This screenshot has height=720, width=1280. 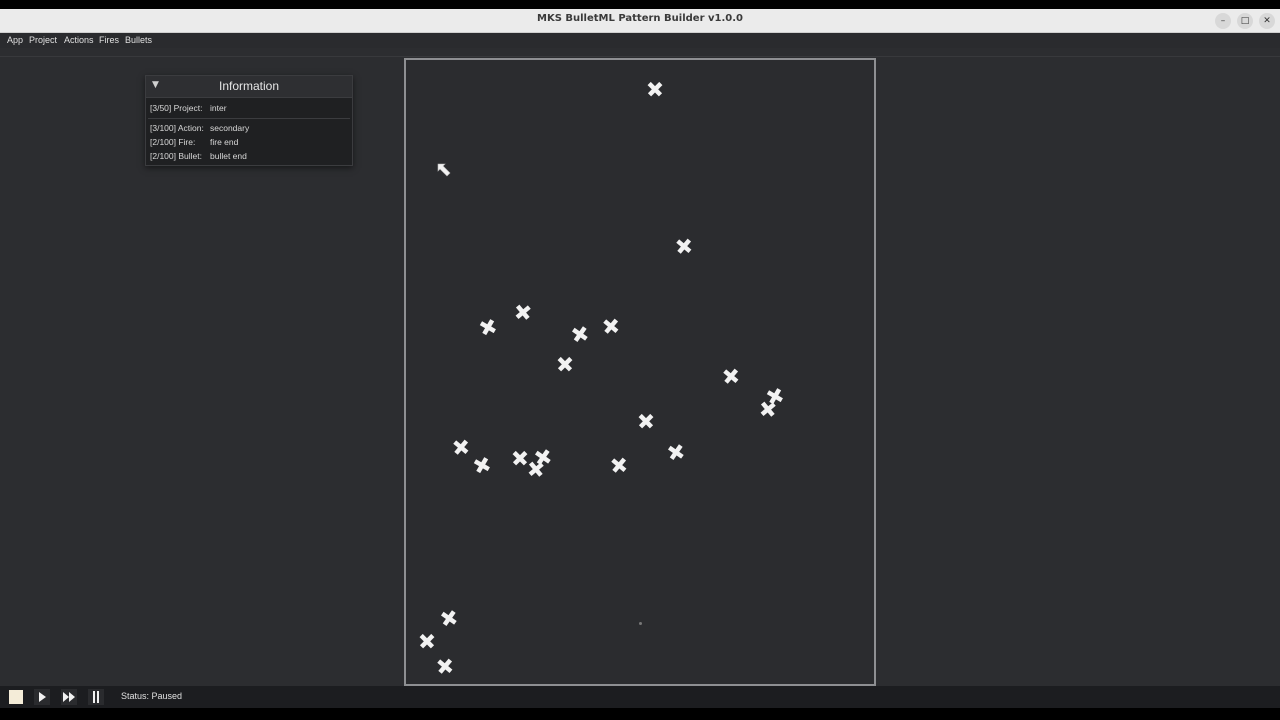 What do you see at coordinates (230, 128) in the screenshot?
I see `info-value: secondary` at bounding box center [230, 128].